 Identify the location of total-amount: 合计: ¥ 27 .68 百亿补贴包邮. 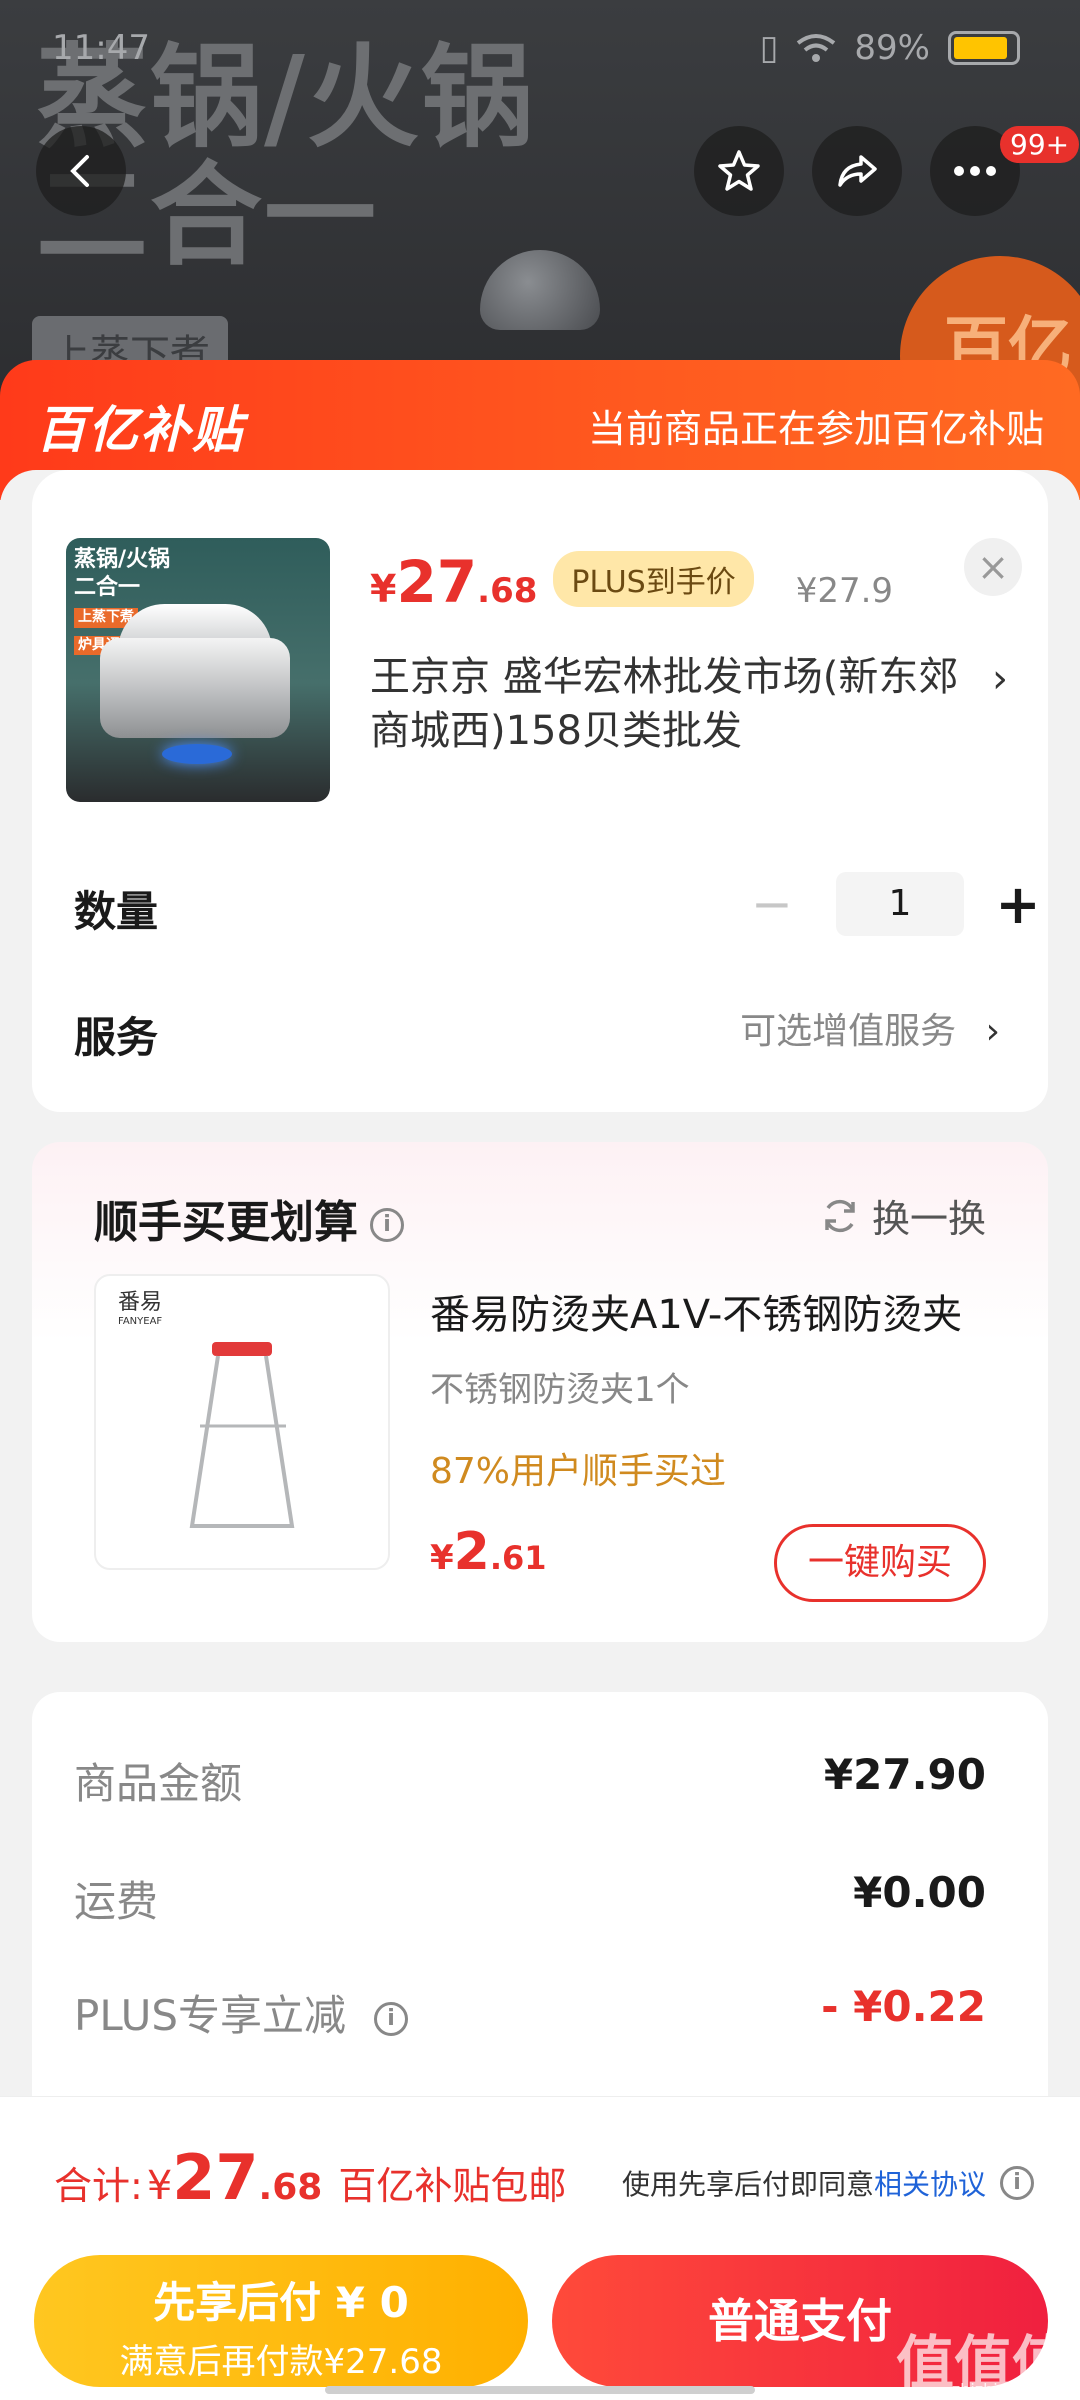
(310, 2177).